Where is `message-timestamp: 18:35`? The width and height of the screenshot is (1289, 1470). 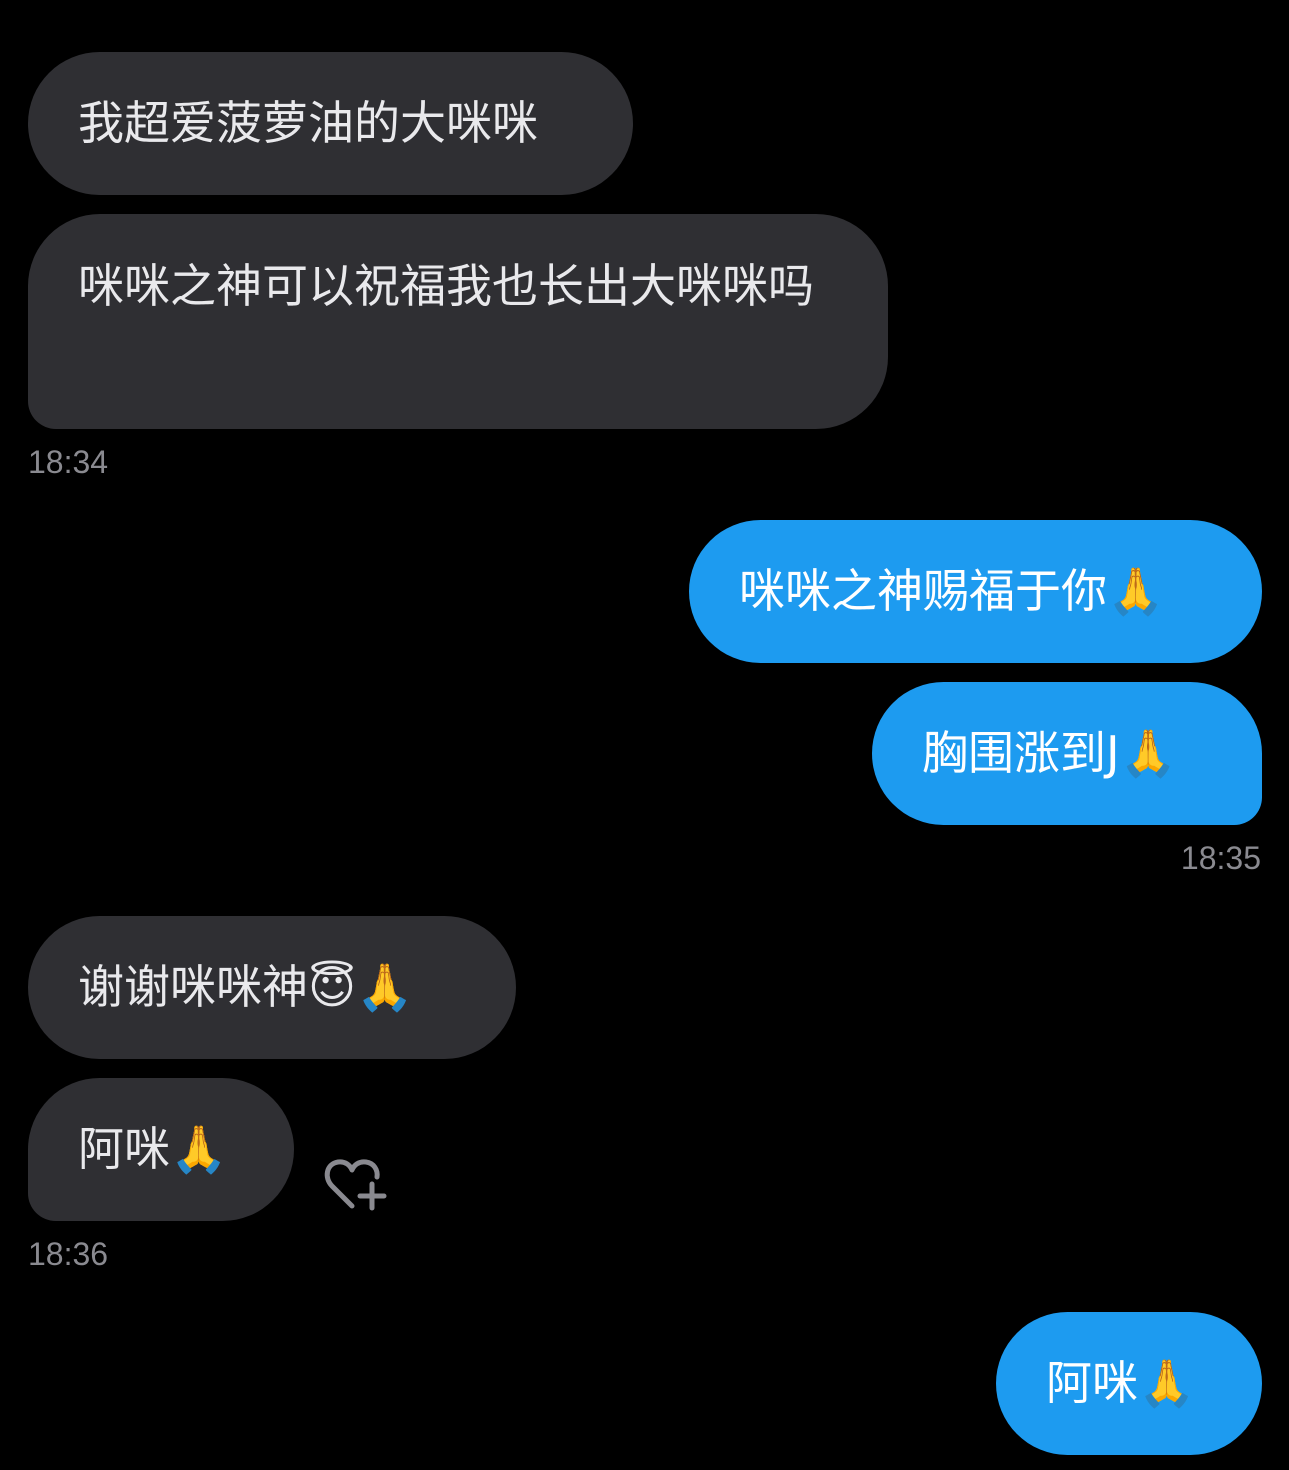 message-timestamp: 18:35 is located at coordinates (1220, 858).